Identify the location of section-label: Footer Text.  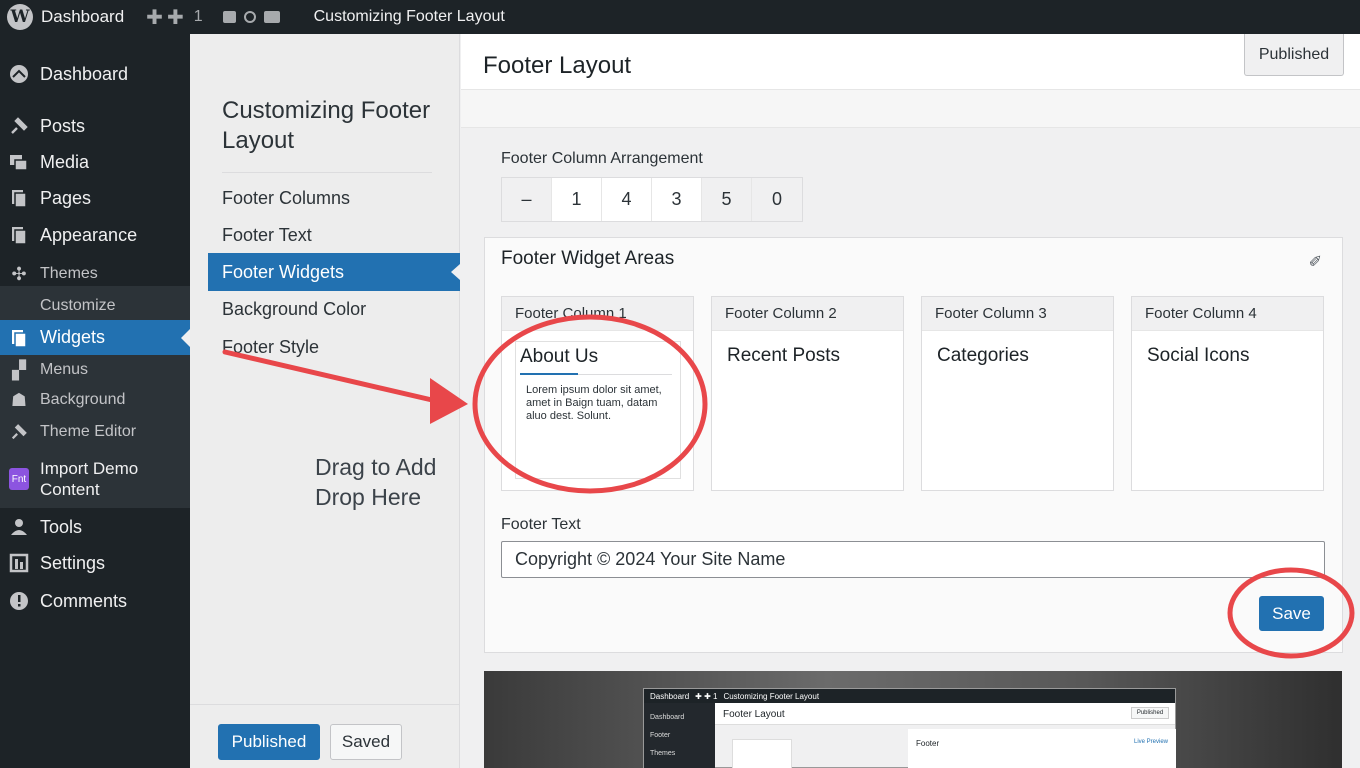
(267, 234).